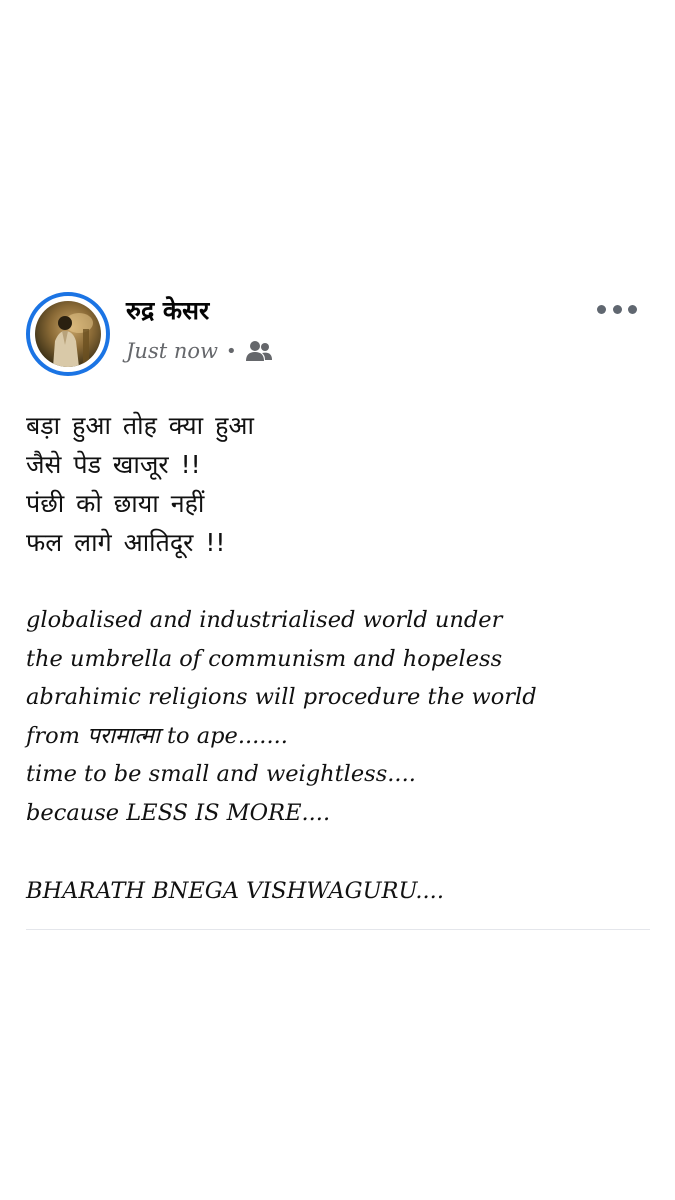  I want to click on post-meta: Just now •, so click(199, 351).